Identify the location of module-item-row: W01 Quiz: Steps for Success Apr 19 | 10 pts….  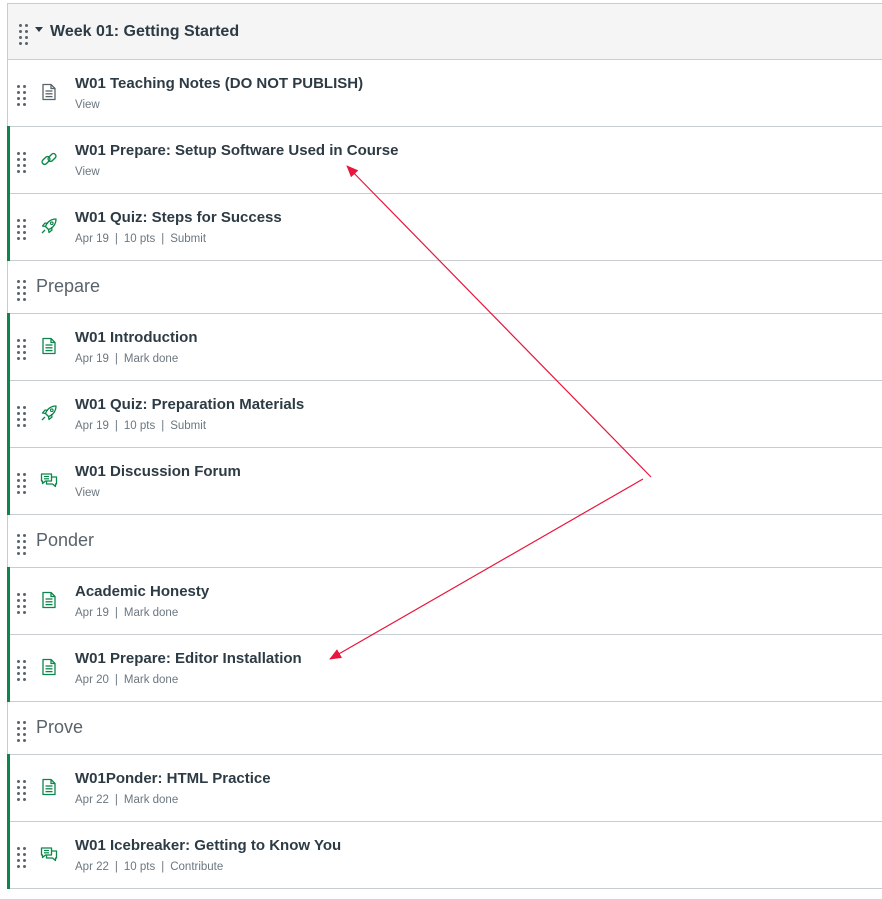
(444, 227).